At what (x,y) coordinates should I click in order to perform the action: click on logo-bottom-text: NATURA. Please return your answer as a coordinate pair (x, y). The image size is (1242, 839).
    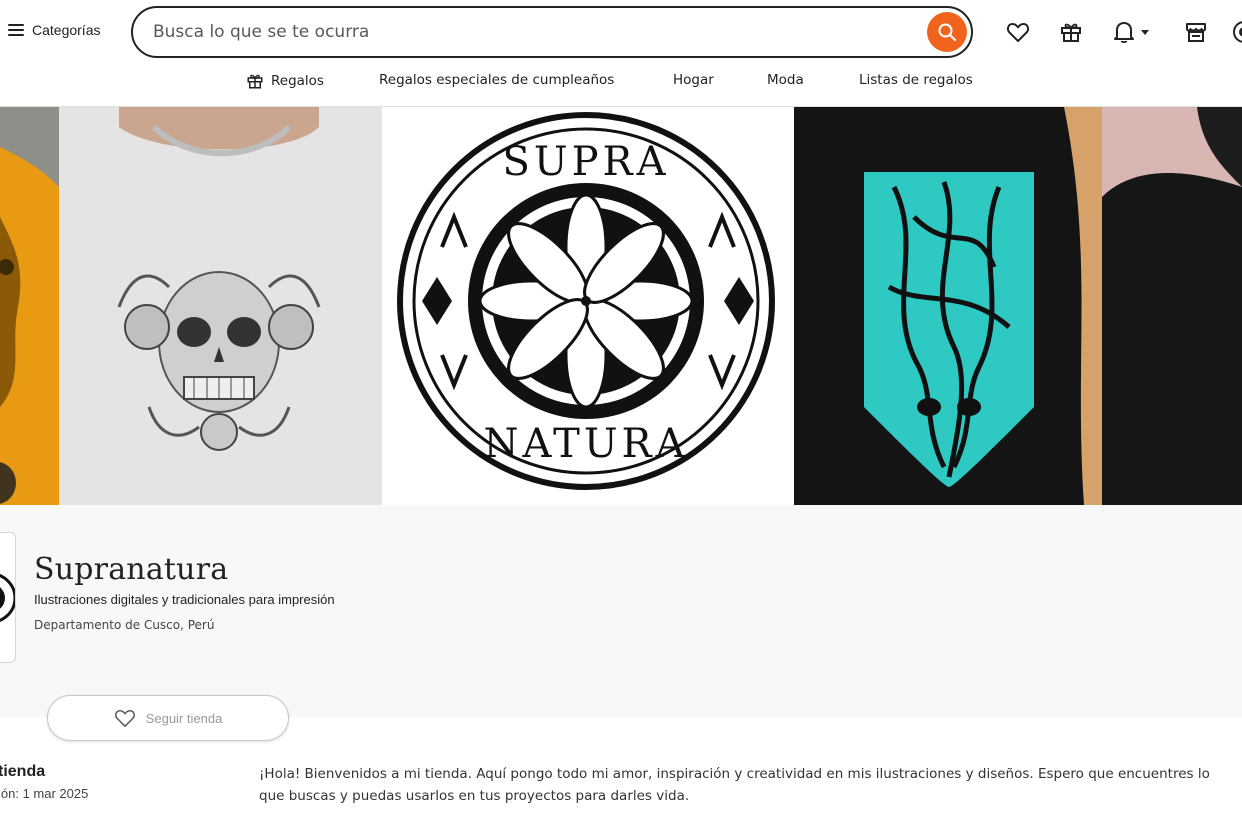
    Looking at the image, I should click on (585, 444).